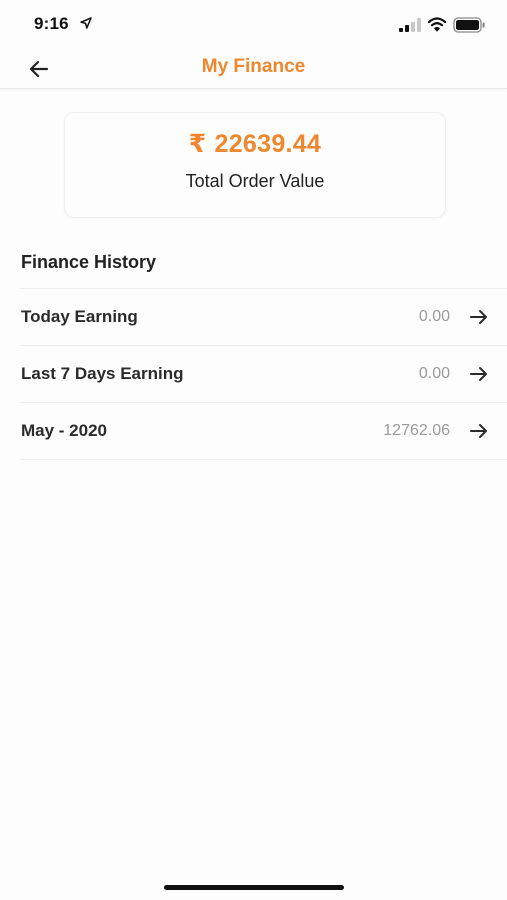 Image resolution: width=507 pixels, height=900 pixels. I want to click on status-time: 9:16, so click(51, 23).